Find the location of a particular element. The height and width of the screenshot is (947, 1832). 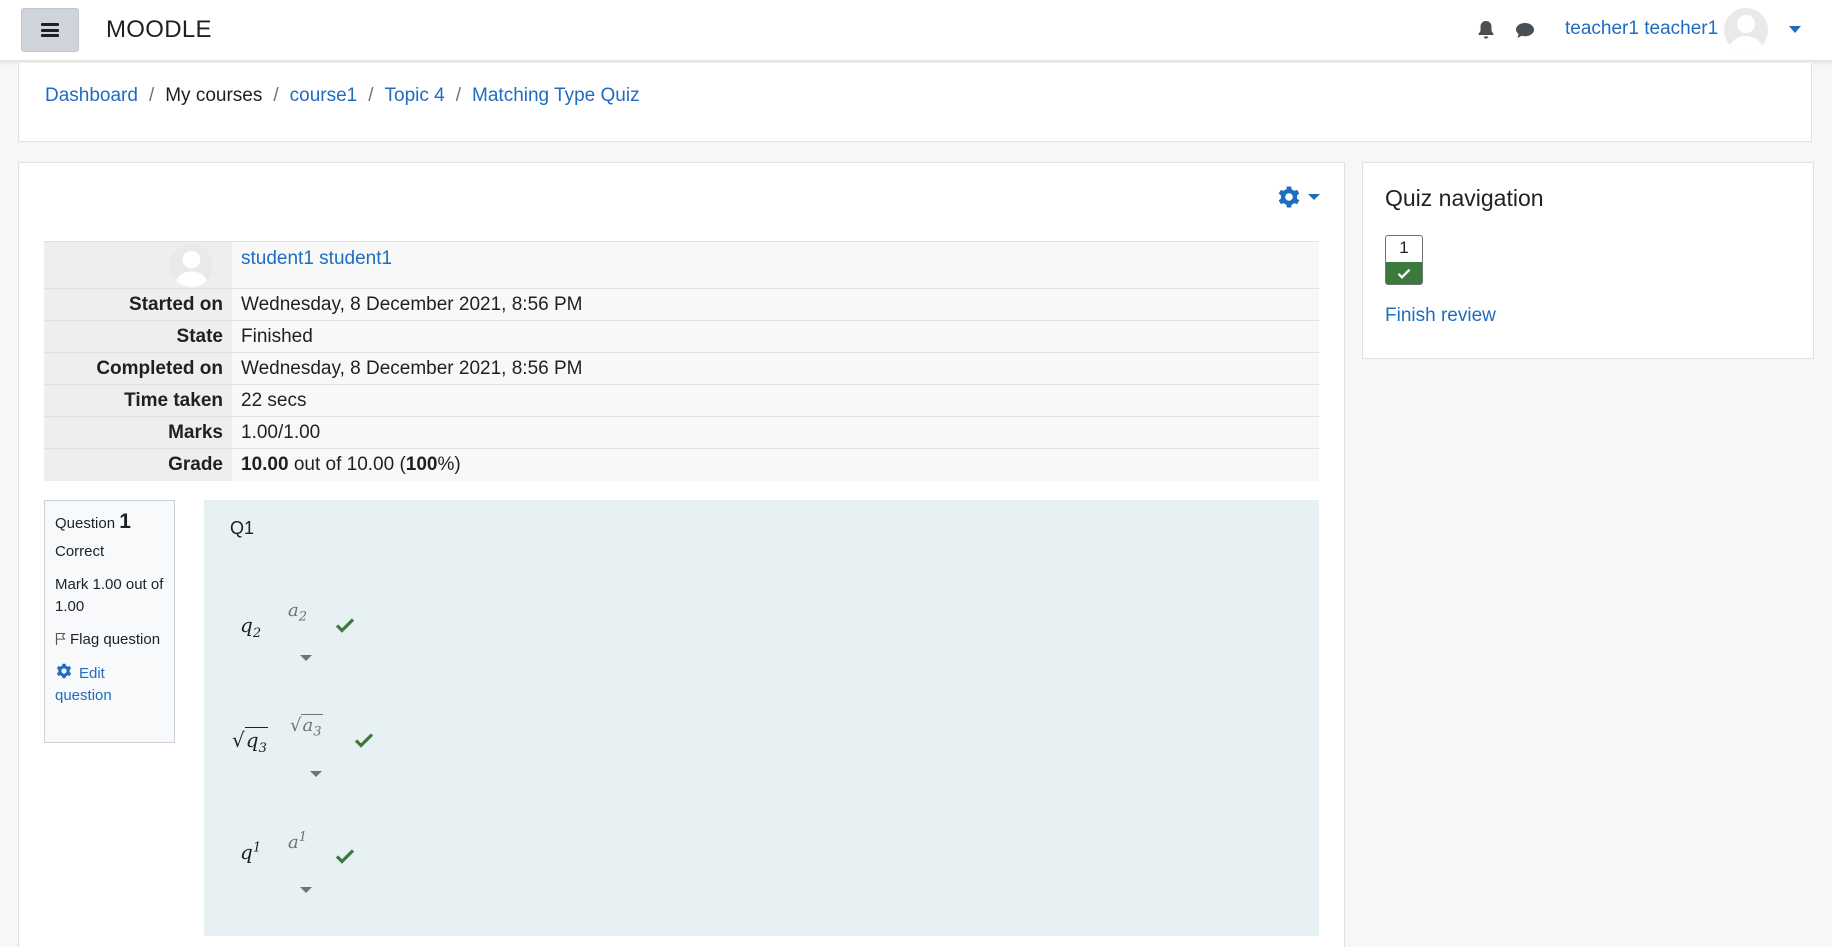

summary-label: State is located at coordinates (138, 336).